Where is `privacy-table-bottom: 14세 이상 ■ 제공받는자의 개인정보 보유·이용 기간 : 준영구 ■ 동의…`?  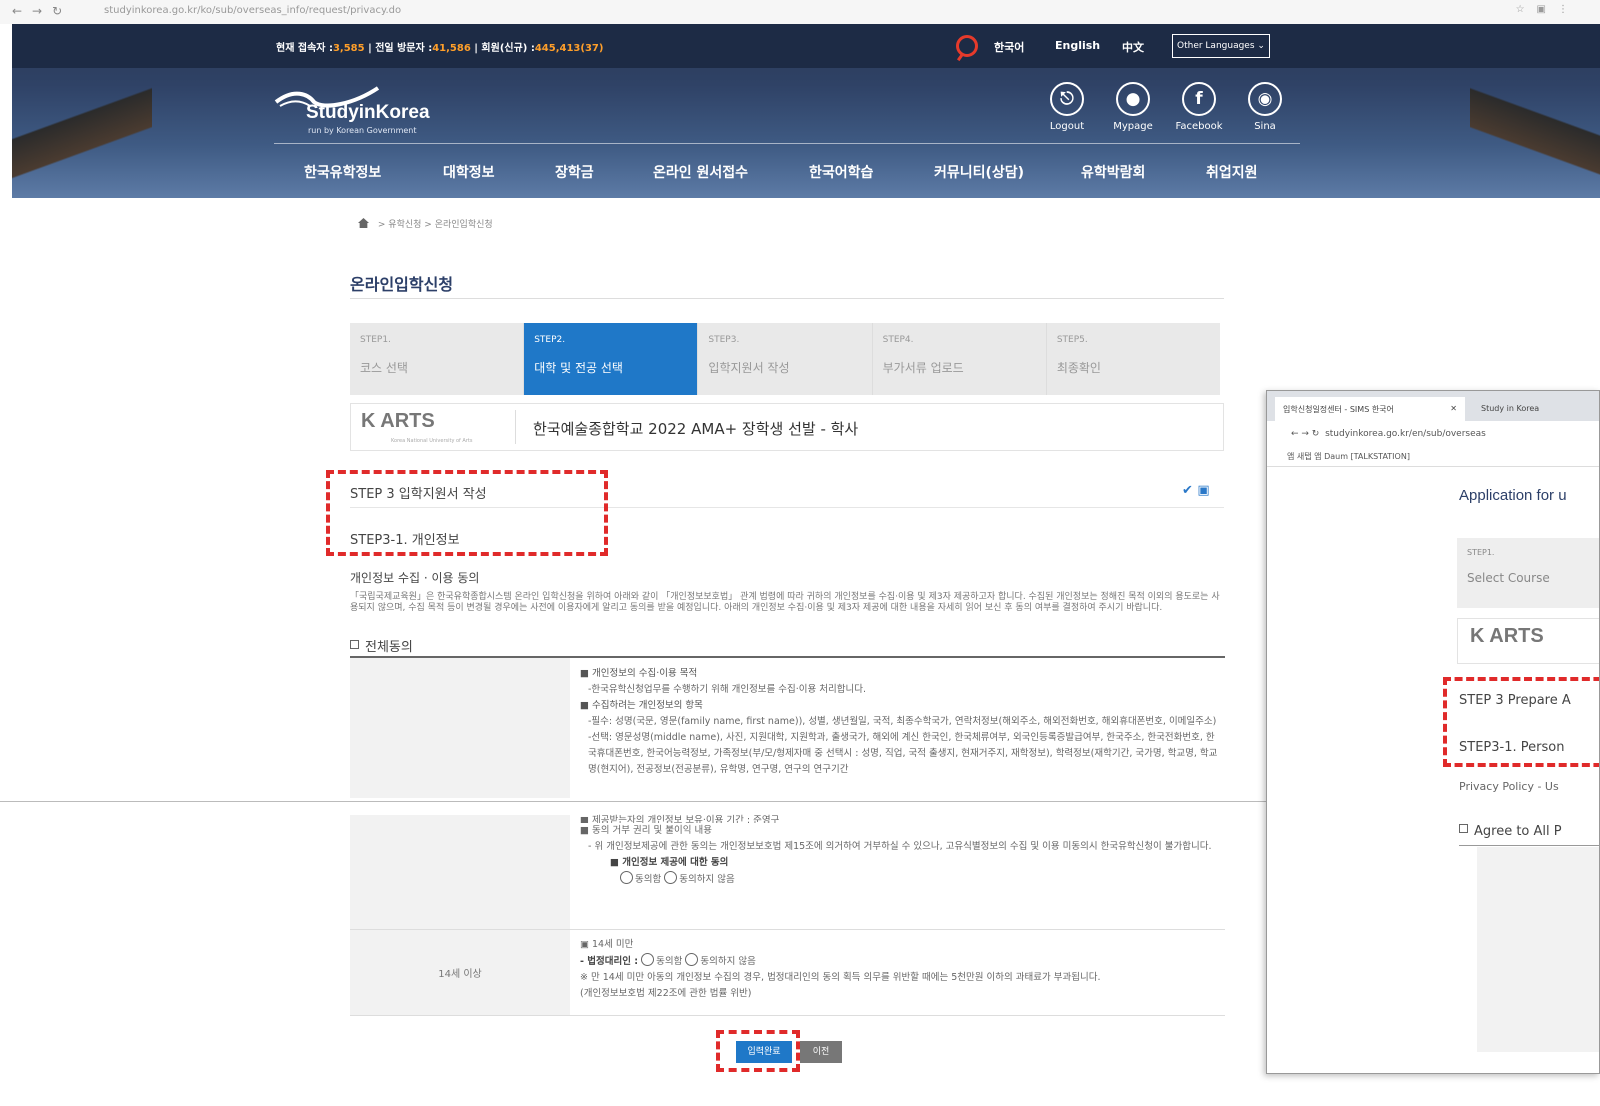
privacy-table-bottom: 14세 이상 ■ 제공받는자의 개인정보 보유·이용 기간 : 준영구 ■ 동의… is located at coordinates (787, 915).